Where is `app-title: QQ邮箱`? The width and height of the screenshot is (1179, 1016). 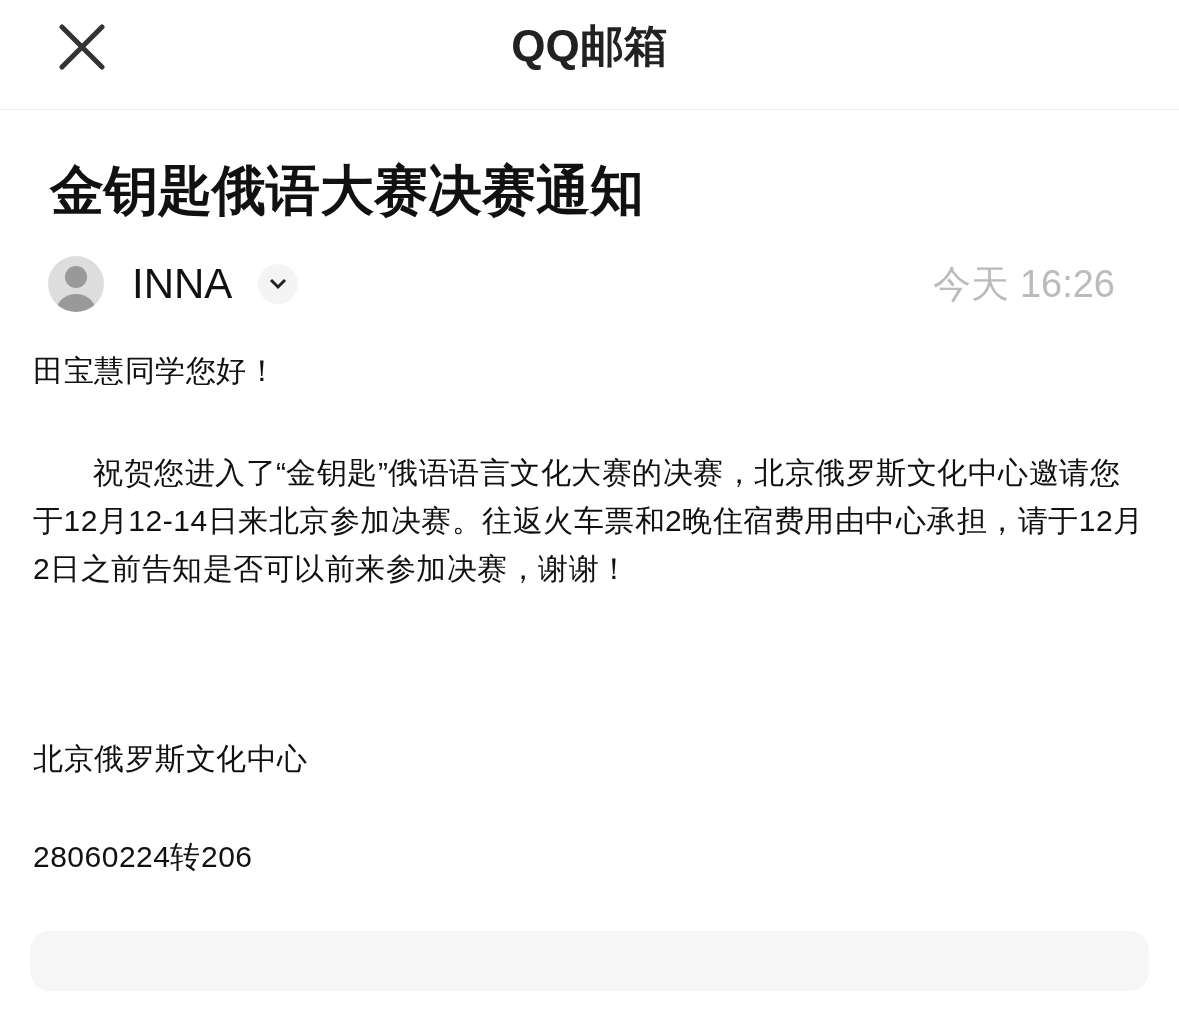
app-title: QQ邮箱 is located at coordinates (589, 46).